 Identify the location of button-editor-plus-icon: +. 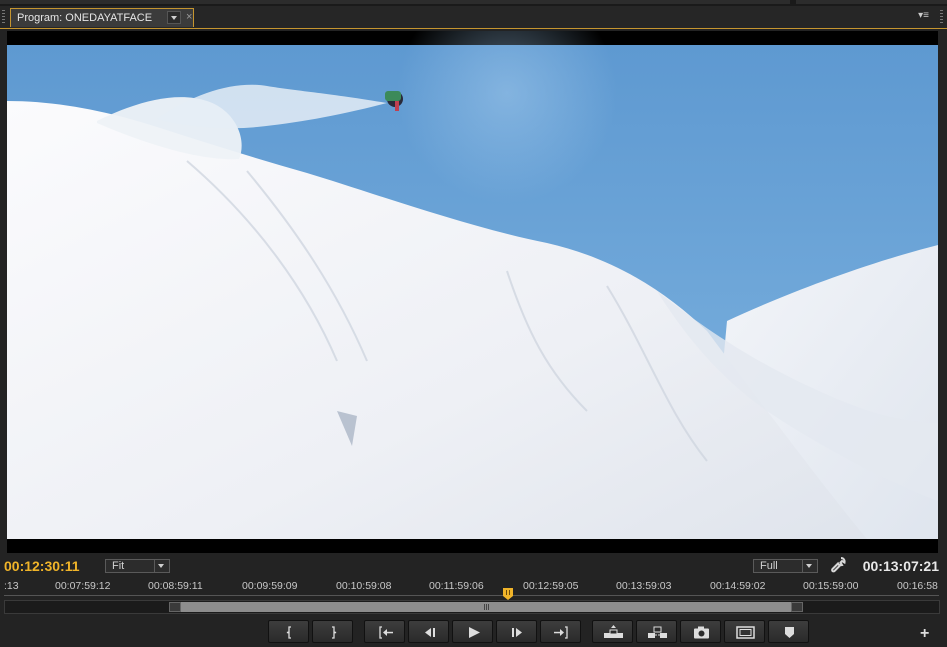
(924, 634).